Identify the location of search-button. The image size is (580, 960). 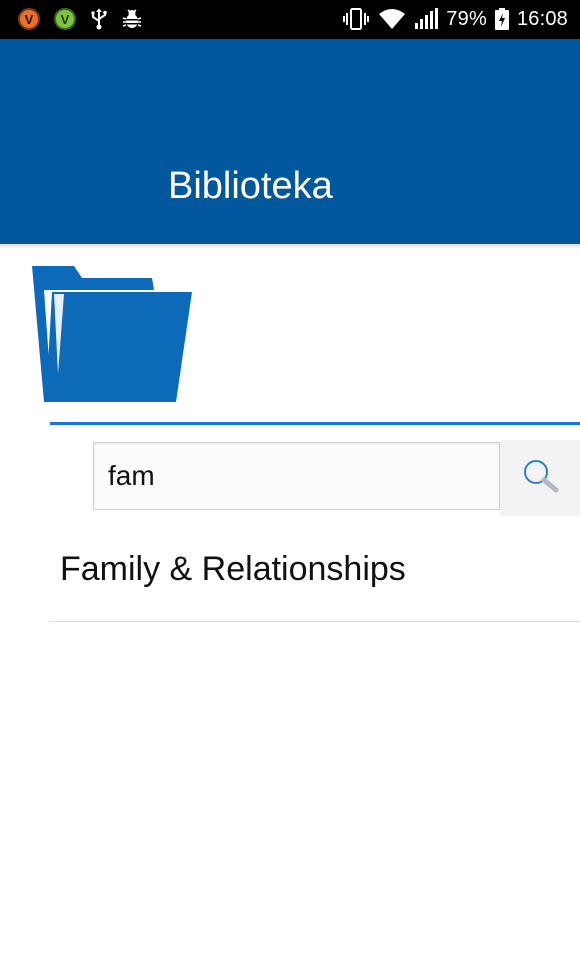
(540, 478).